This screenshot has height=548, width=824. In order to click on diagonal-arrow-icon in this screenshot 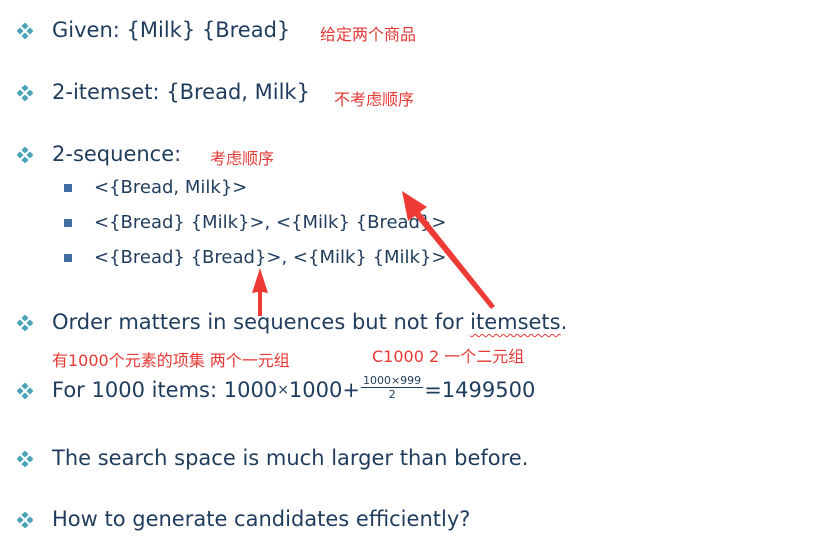, I will do `click(448, 250)`.